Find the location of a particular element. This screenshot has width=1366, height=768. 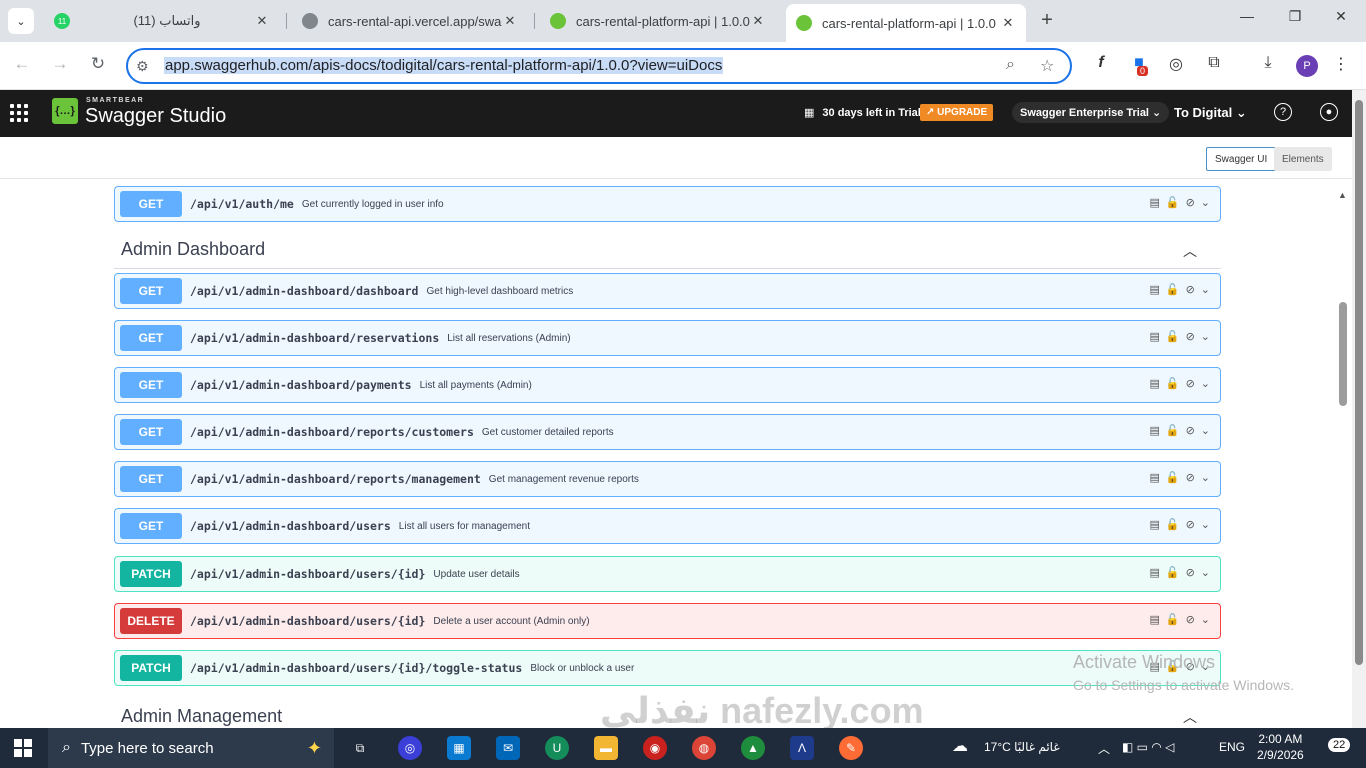

app-icon: Λ is located at coordinates (802, 748).